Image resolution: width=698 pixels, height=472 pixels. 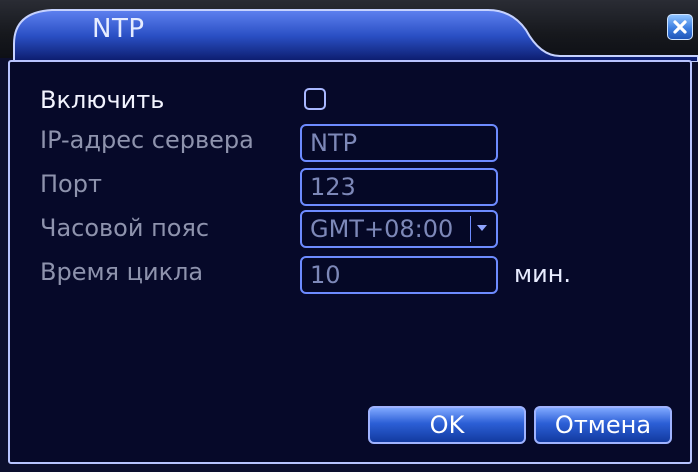 I want to click on cycle-unit-label: мин., so click(x=543, y=274).